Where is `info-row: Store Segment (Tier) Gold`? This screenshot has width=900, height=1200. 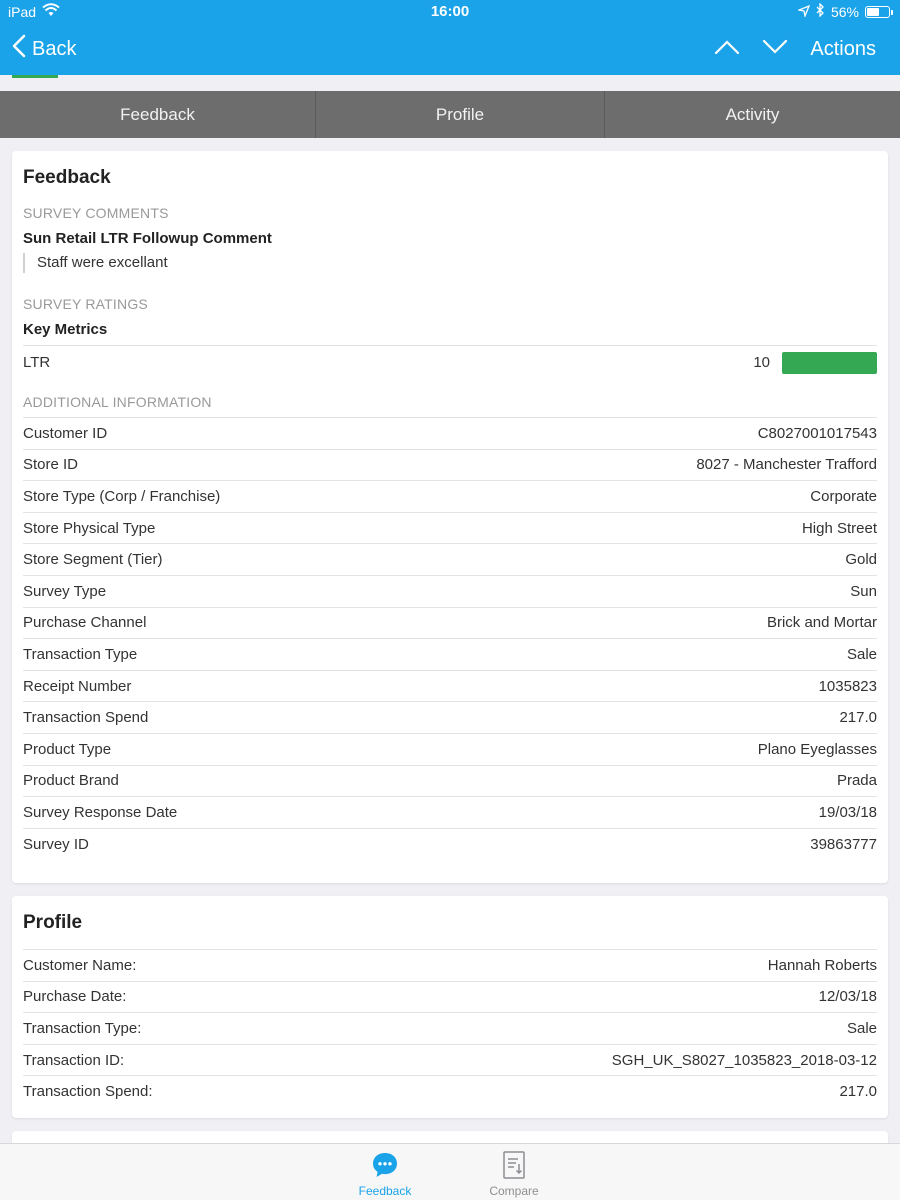
info-row: Store Segment (Tier) Gold is located at coordinates (450, 559).